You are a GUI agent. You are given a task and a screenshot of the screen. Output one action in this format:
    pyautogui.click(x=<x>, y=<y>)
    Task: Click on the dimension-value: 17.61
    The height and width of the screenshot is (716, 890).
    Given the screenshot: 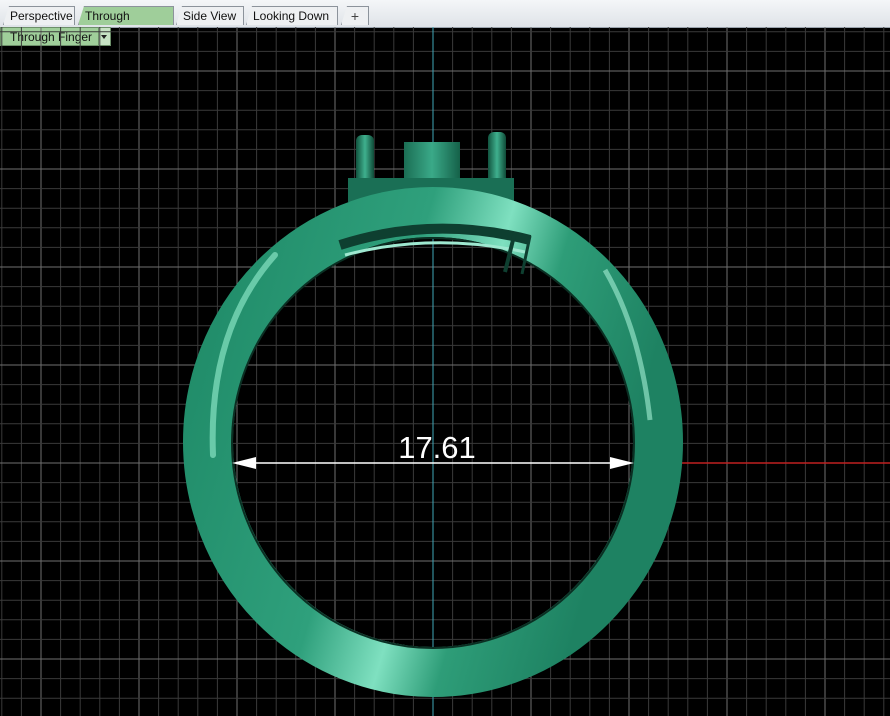 What is the action you would take?
    pyautogui.click(x=437, y=447)
    